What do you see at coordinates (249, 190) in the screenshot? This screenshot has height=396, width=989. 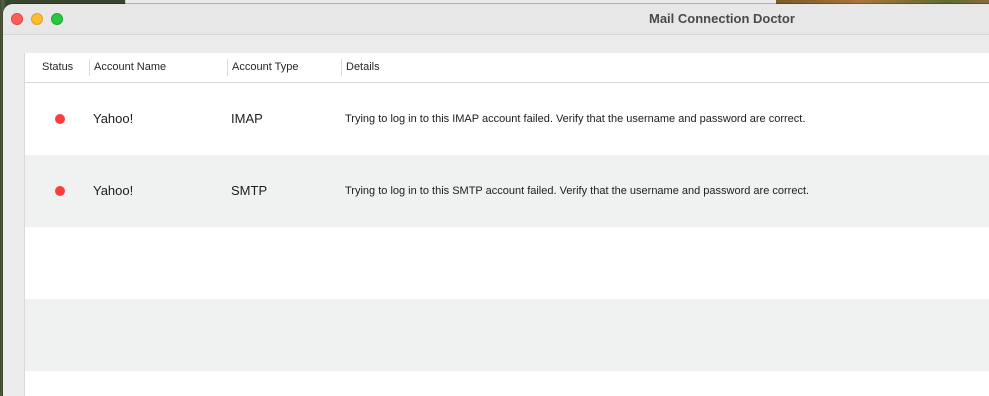 I see `account-type-cell: SMTP` at bounding box center [249, 190].